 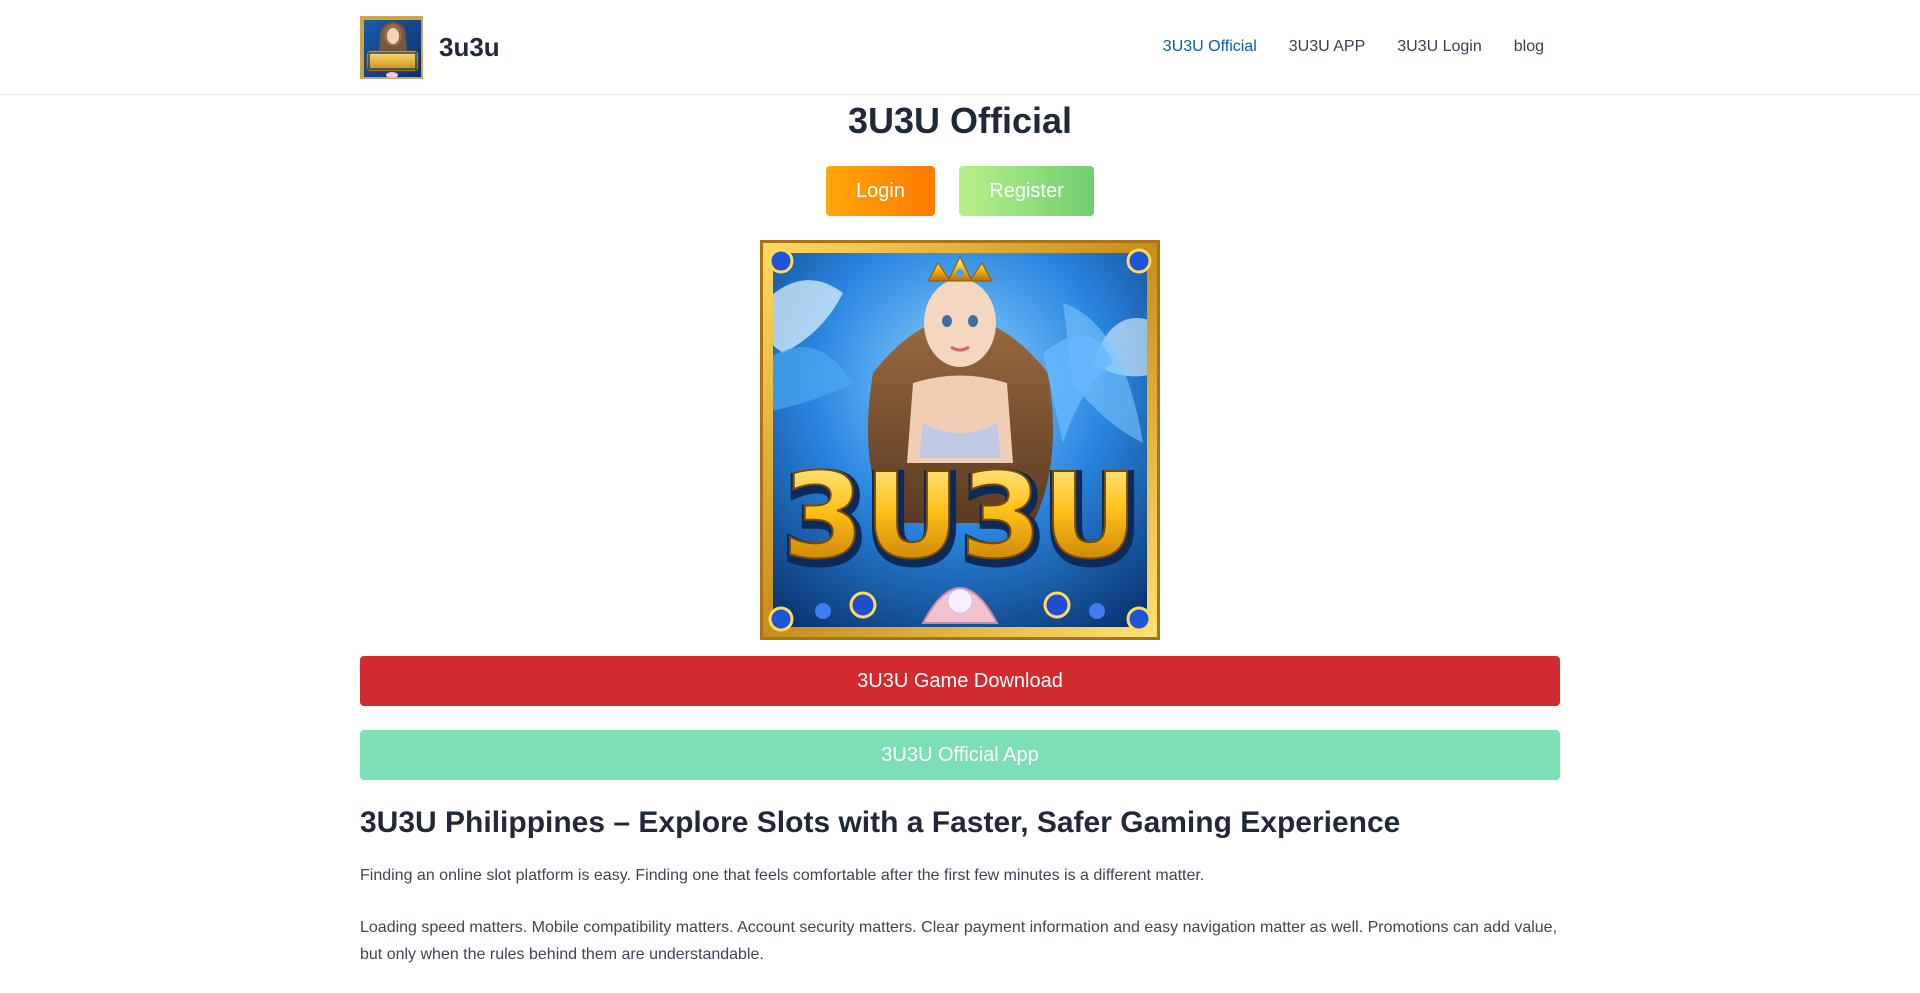 What do you see at coordinates (1529, 47) in the screenshot?
I see `nav-item-blog: blog` at bounding box center [1529, 47].